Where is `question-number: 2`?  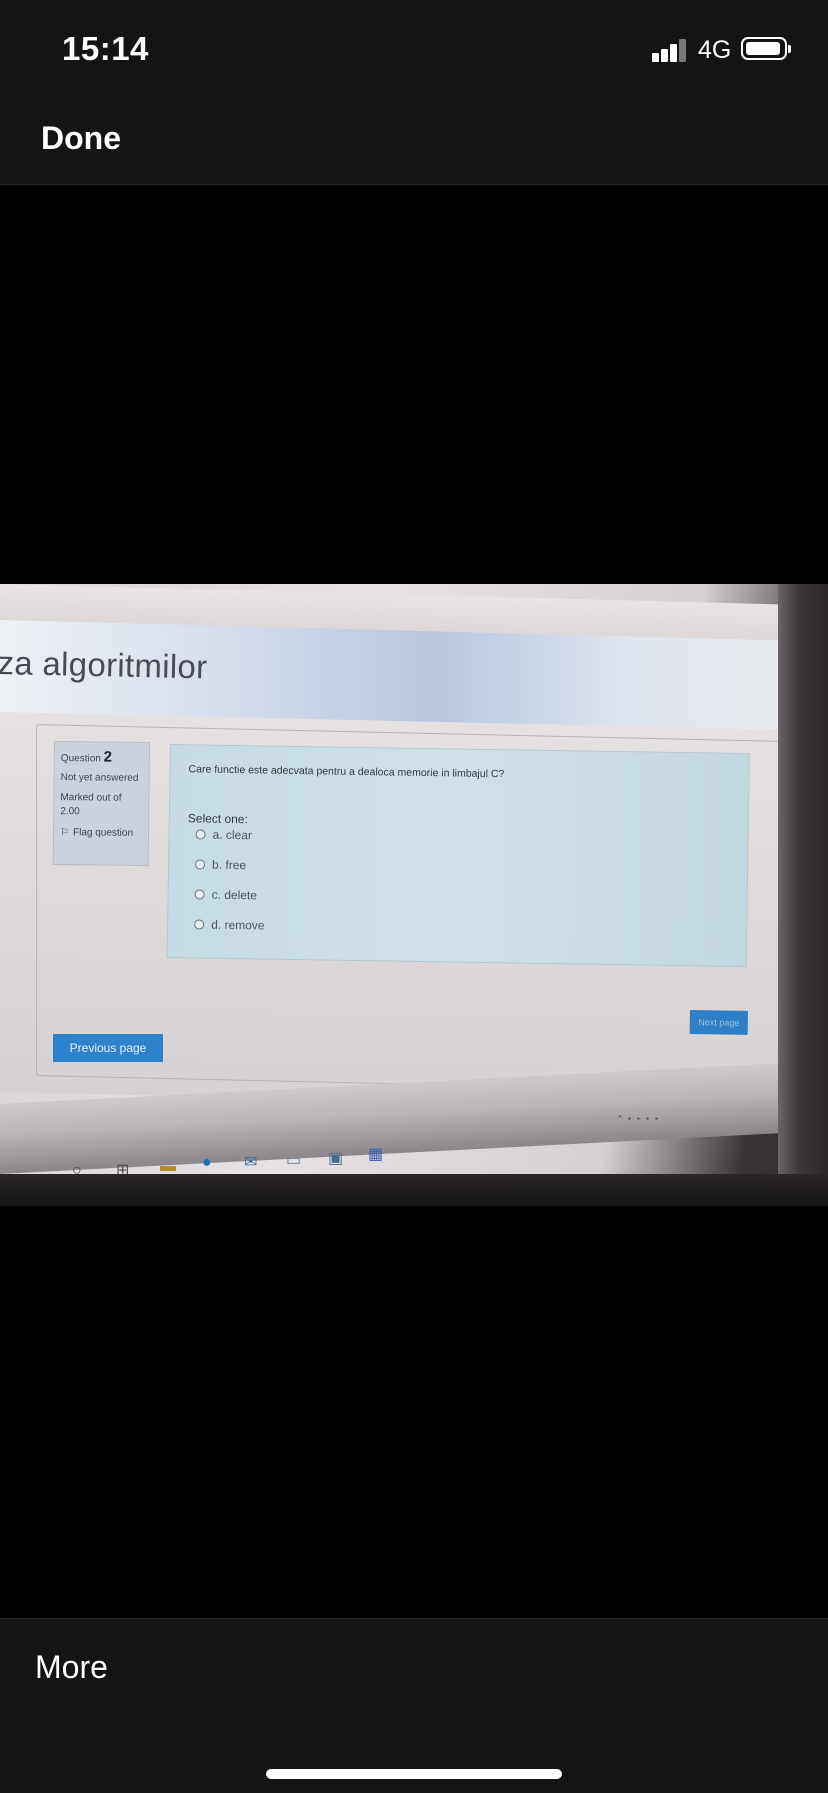
question-number: 2 is located at coordinates (108, 757).